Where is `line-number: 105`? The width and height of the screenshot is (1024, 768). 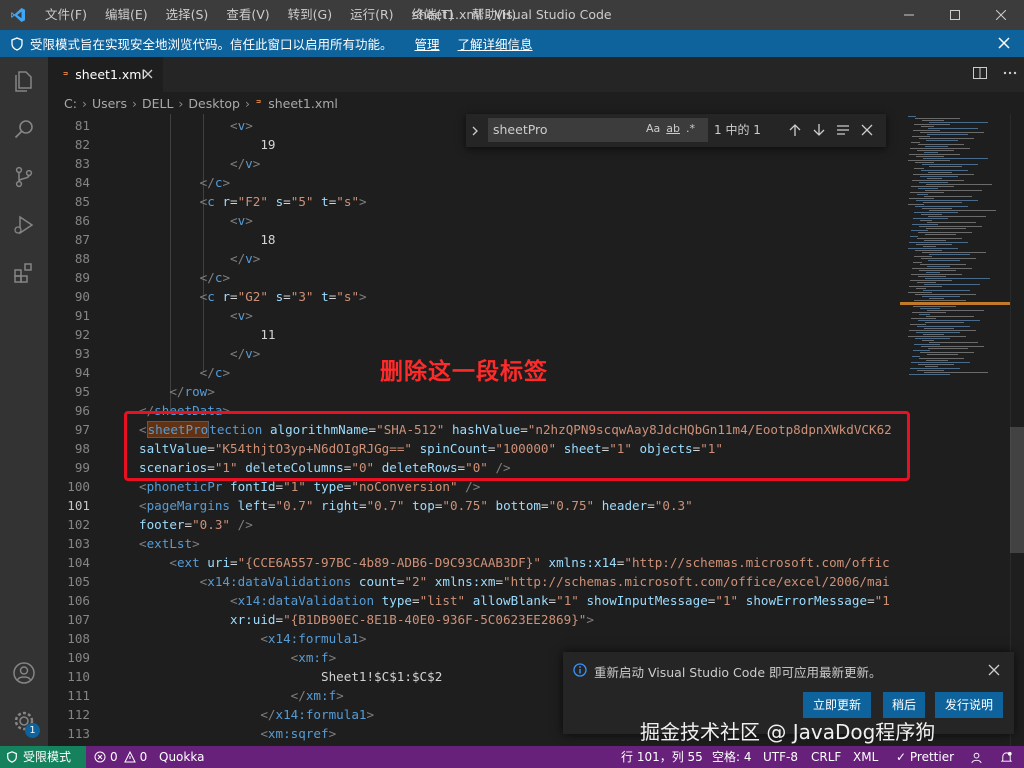
line-number: 105 is located at coordinates (78, 581).